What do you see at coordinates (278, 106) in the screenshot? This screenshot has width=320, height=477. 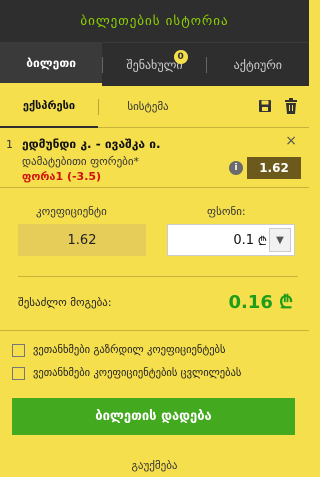 I see `ticket-actions` at bounding box center [278, 106].